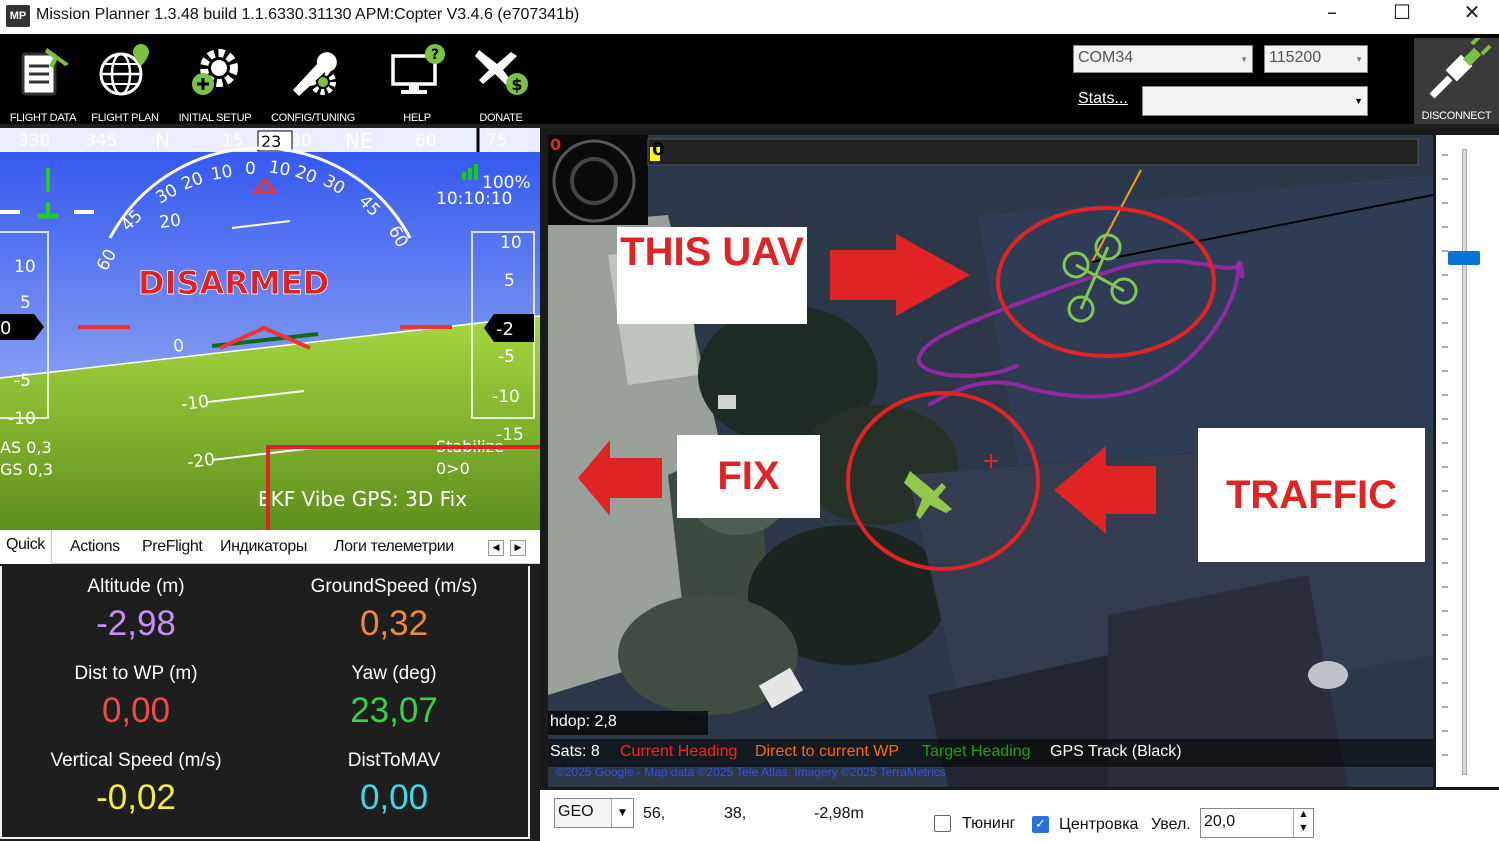 The height and width of the screenshot is (841, 1499). Describe the element at coordinates (1255, 101) in the screenshot. I see `stats-select: ▼` at that location.